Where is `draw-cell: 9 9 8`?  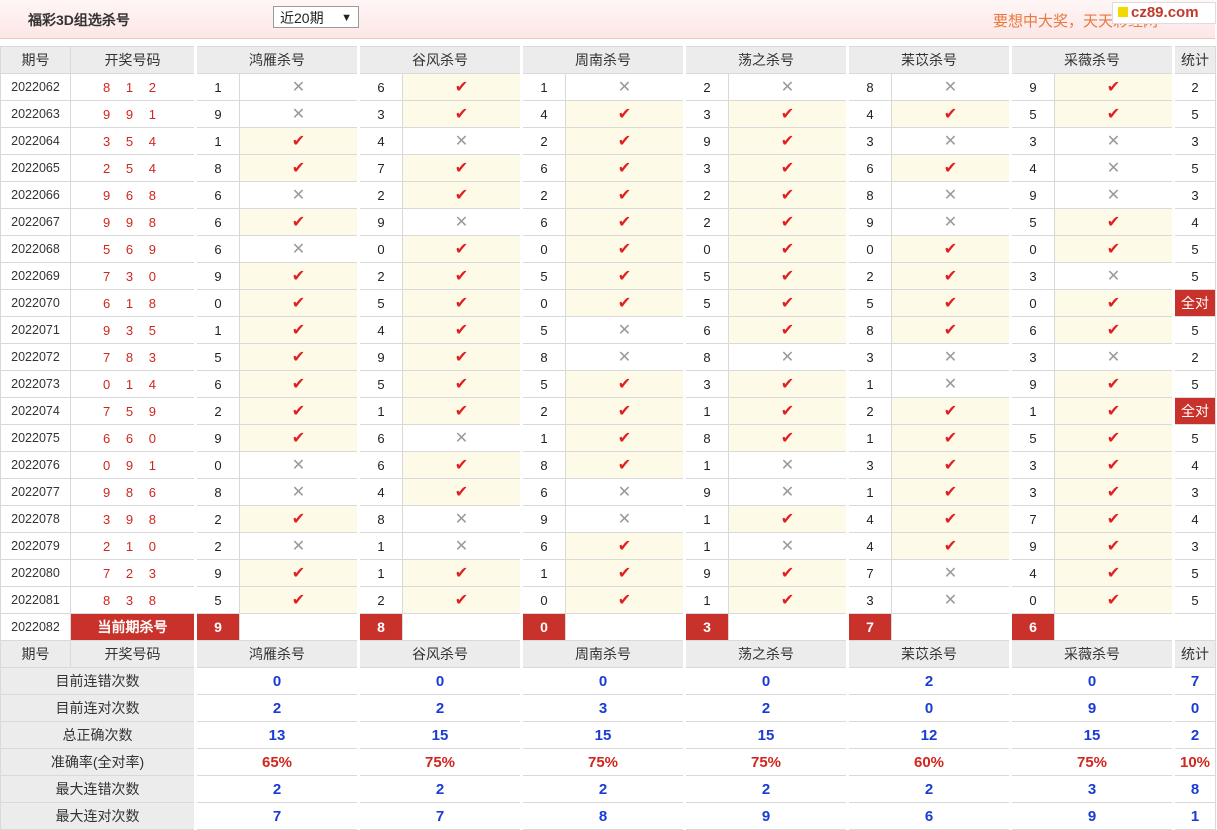 draw-cell: 9 9 8 is located at coordinates (133, 222).